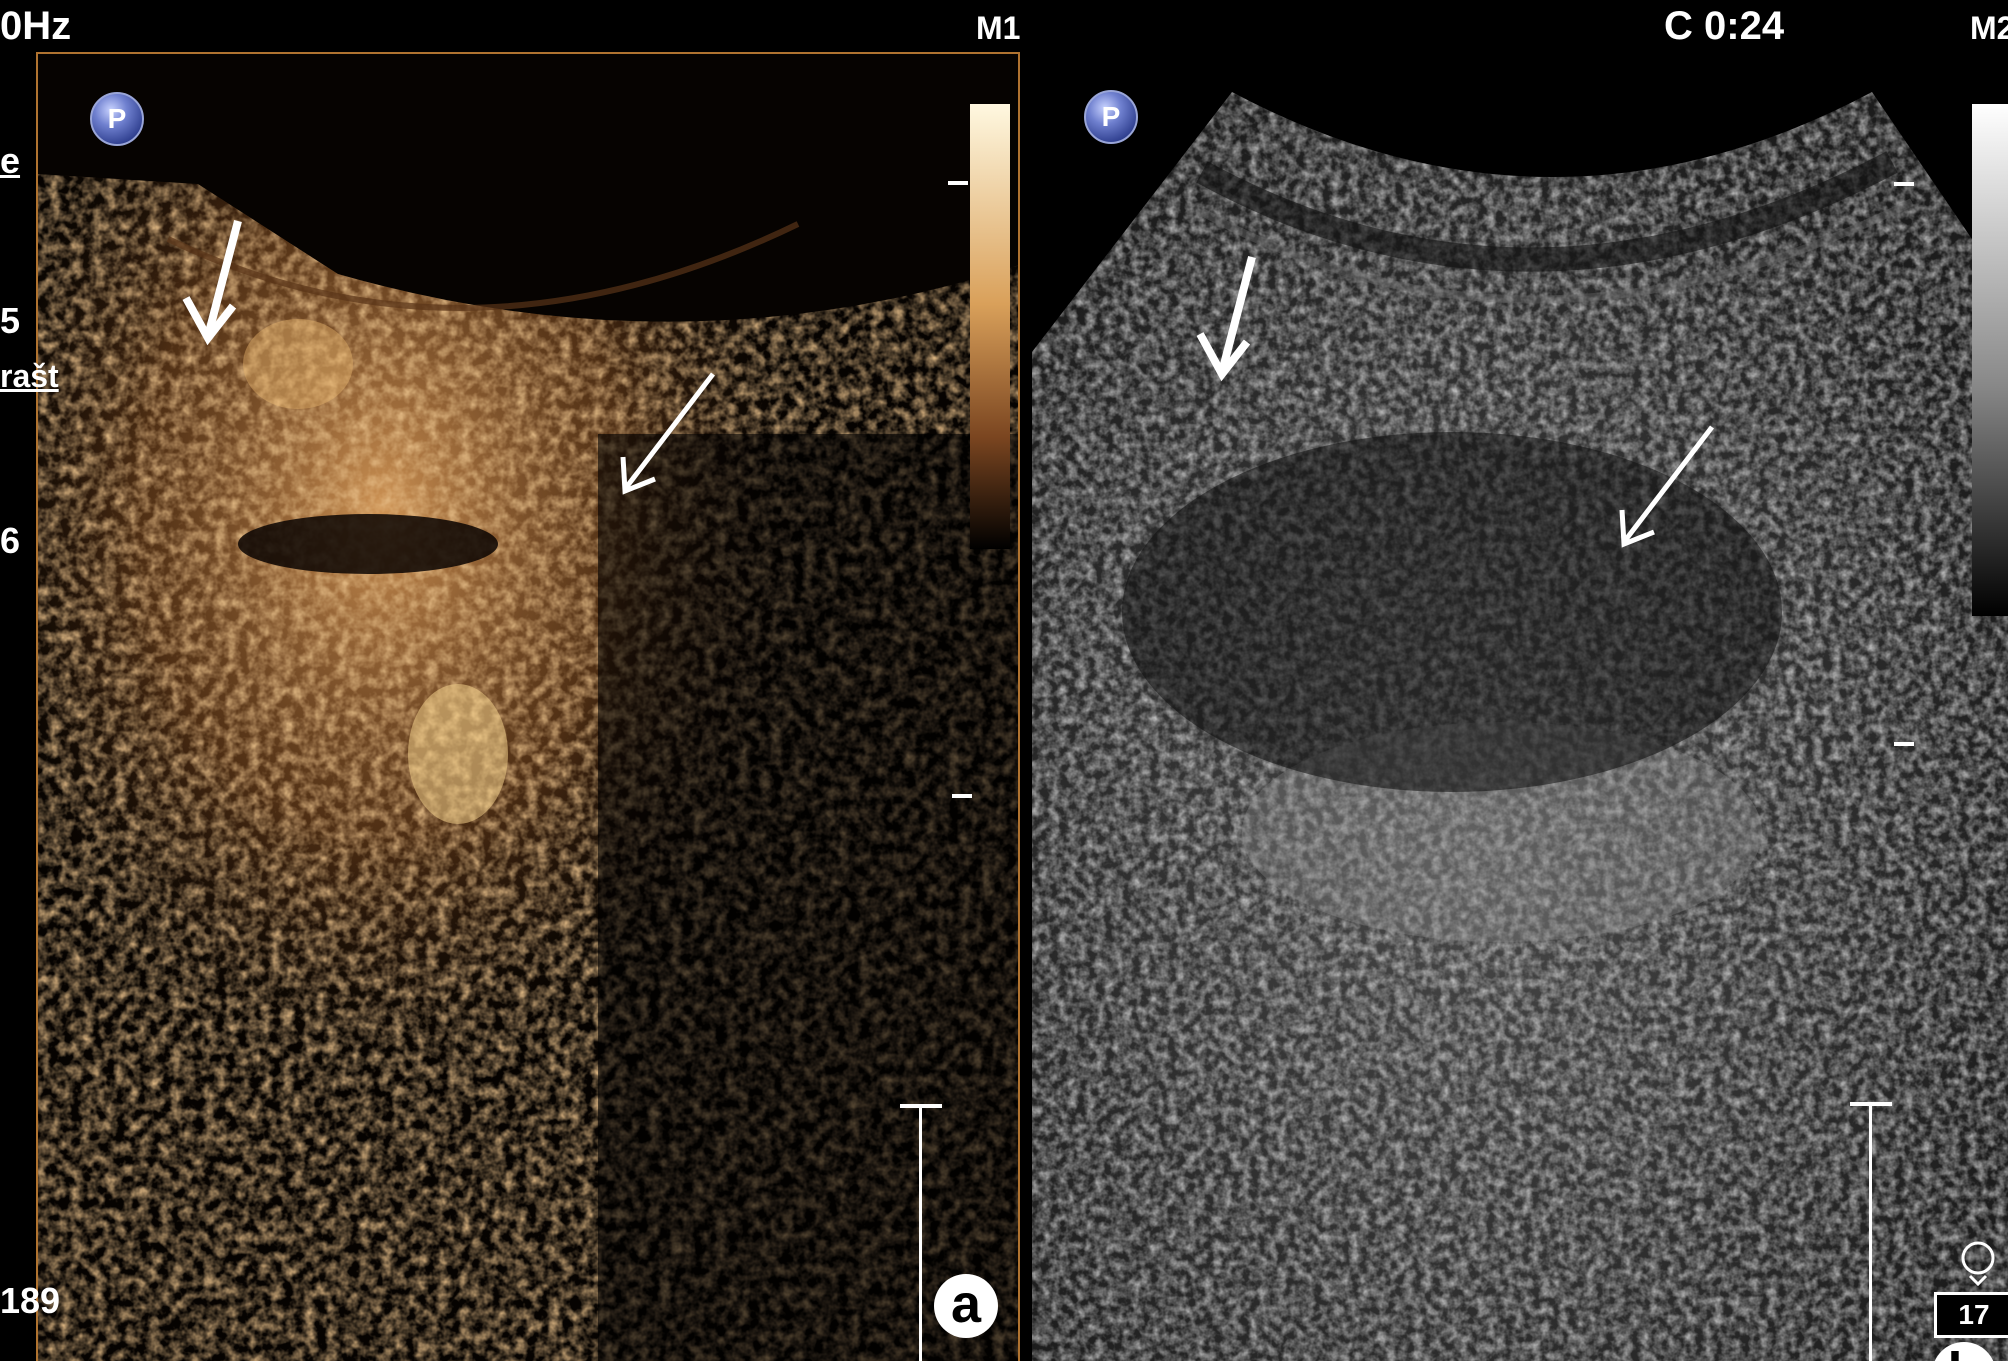 This screenshot has height=1361, width=2008. I want to click on right-corner-label: M2, so click(1989, 28).